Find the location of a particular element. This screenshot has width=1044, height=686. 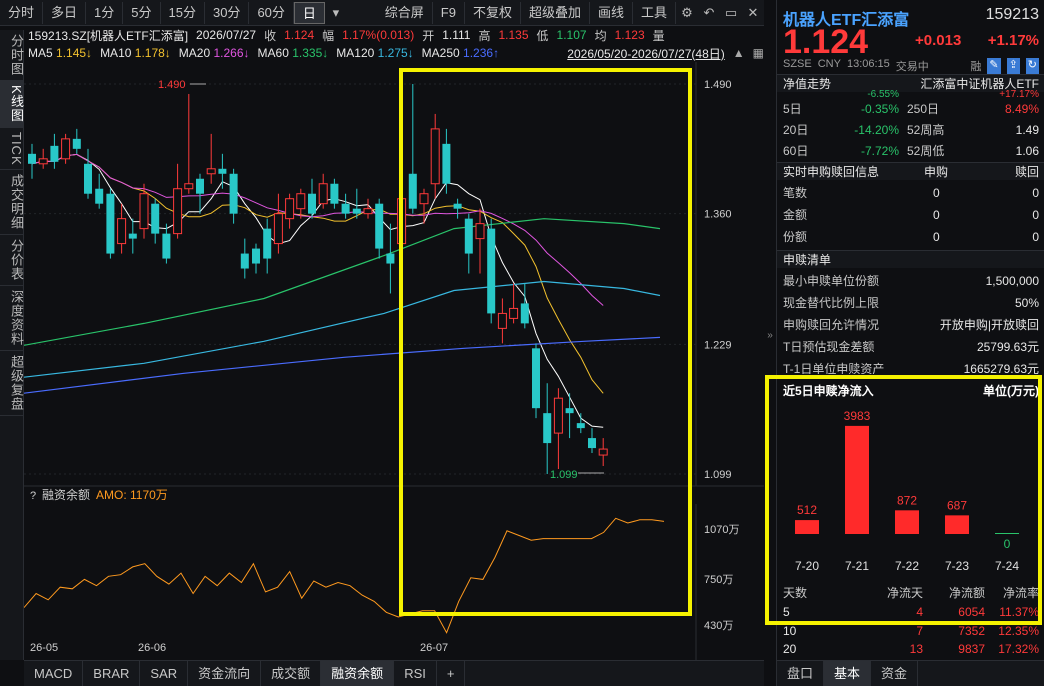

tab-turnover: 成交额 is located at coordinates (291, 673).